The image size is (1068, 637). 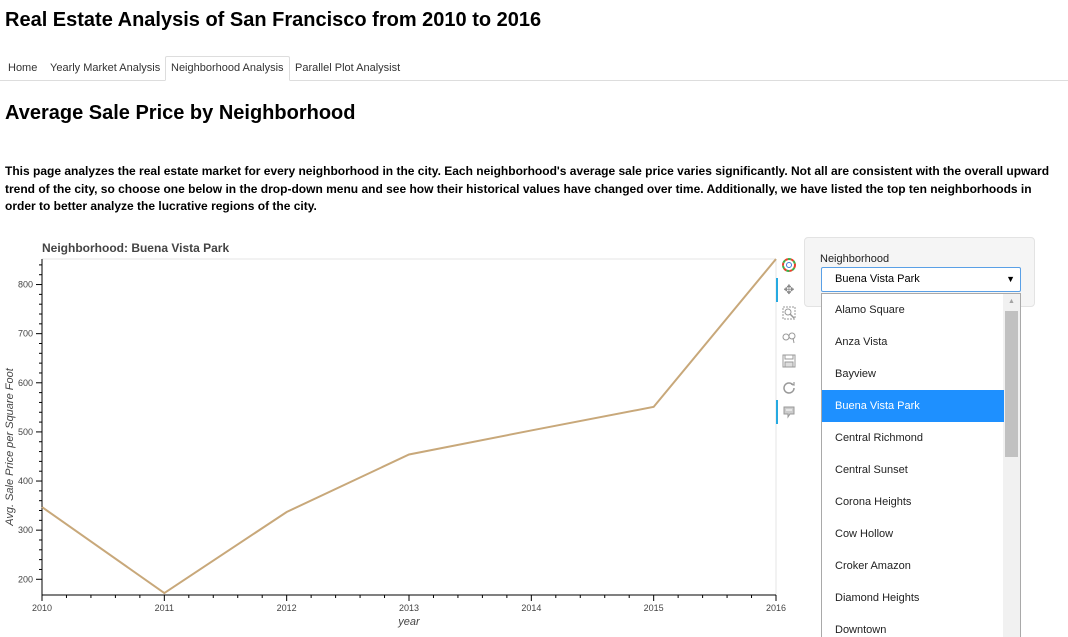 I want to click on dropdown-option: Diamond Heights, so click(x=913, y=598).